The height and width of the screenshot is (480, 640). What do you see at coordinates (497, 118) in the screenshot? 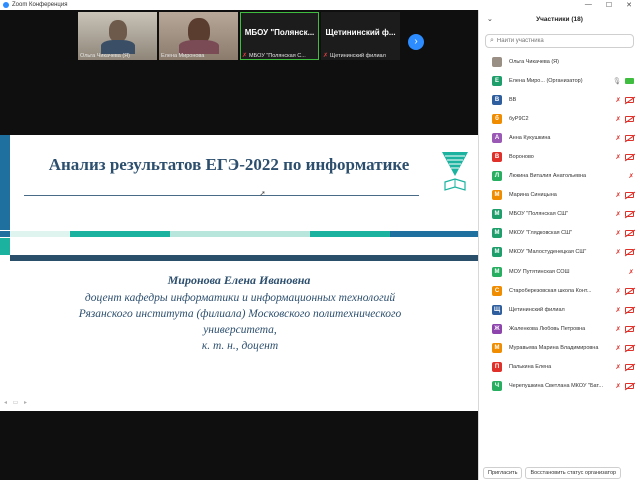
I see `avatar: б` at bounding box center [497, 118].